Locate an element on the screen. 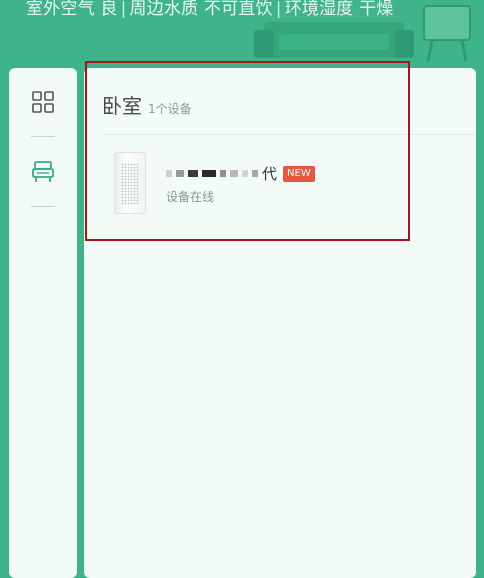  redacted-device-name is located at coordinates (214, 173).